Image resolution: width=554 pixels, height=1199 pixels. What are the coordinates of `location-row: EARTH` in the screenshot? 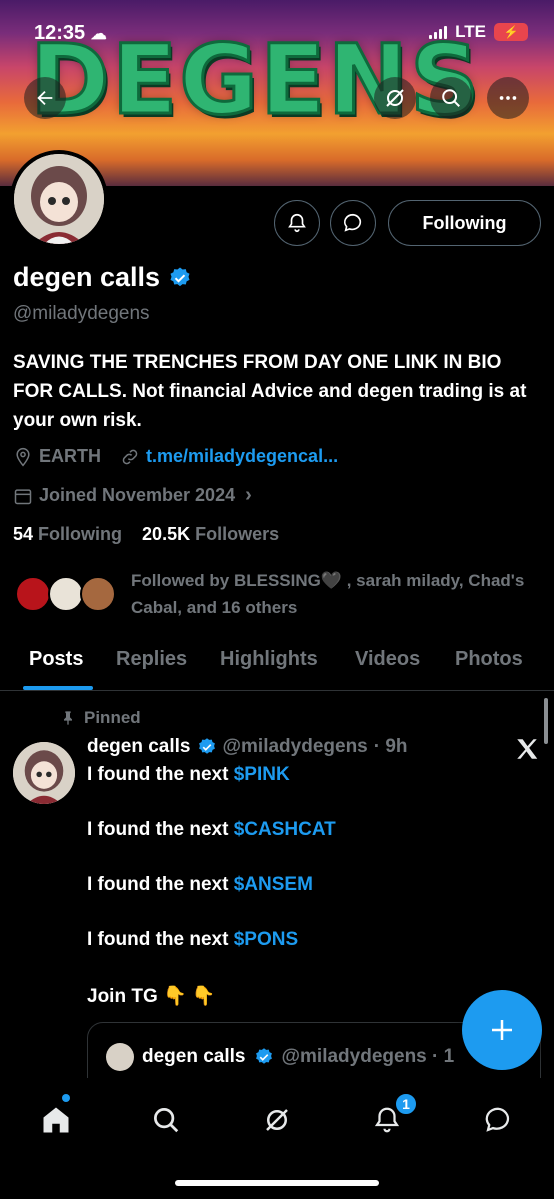 It's located at (57, 456).